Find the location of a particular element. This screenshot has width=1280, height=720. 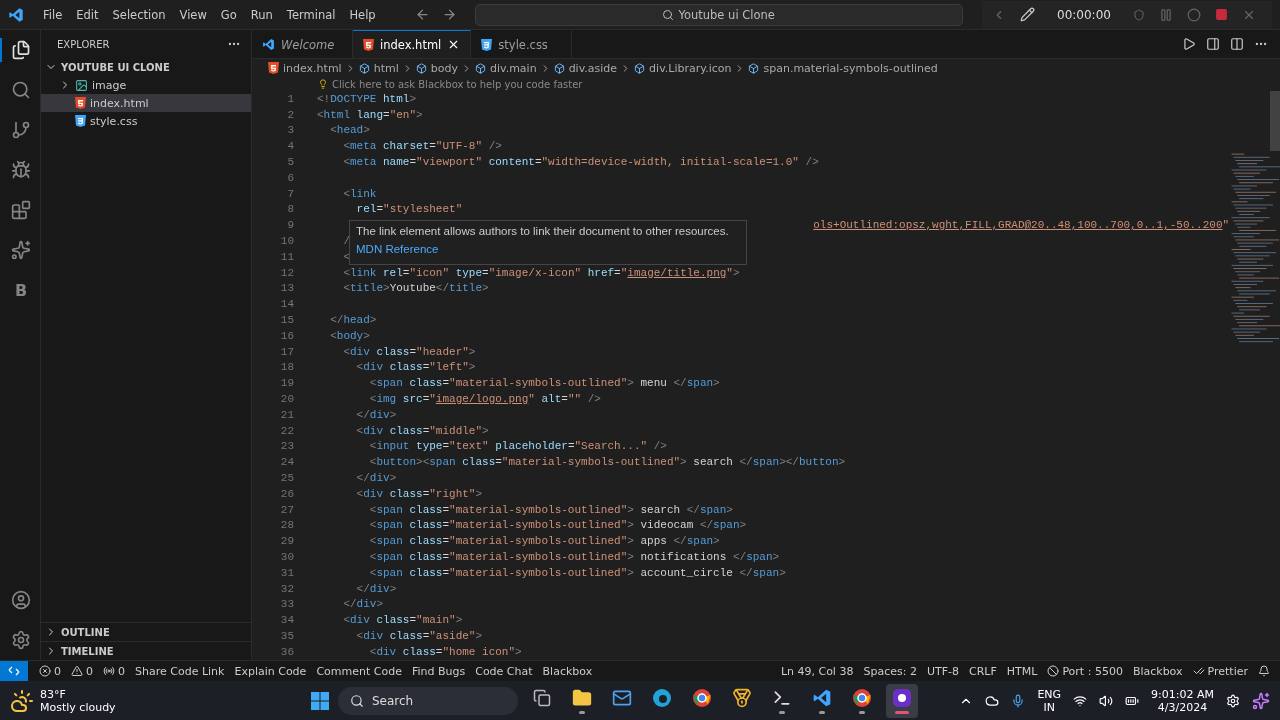

status-item: Prettier is located at coordinates (1220, 671).